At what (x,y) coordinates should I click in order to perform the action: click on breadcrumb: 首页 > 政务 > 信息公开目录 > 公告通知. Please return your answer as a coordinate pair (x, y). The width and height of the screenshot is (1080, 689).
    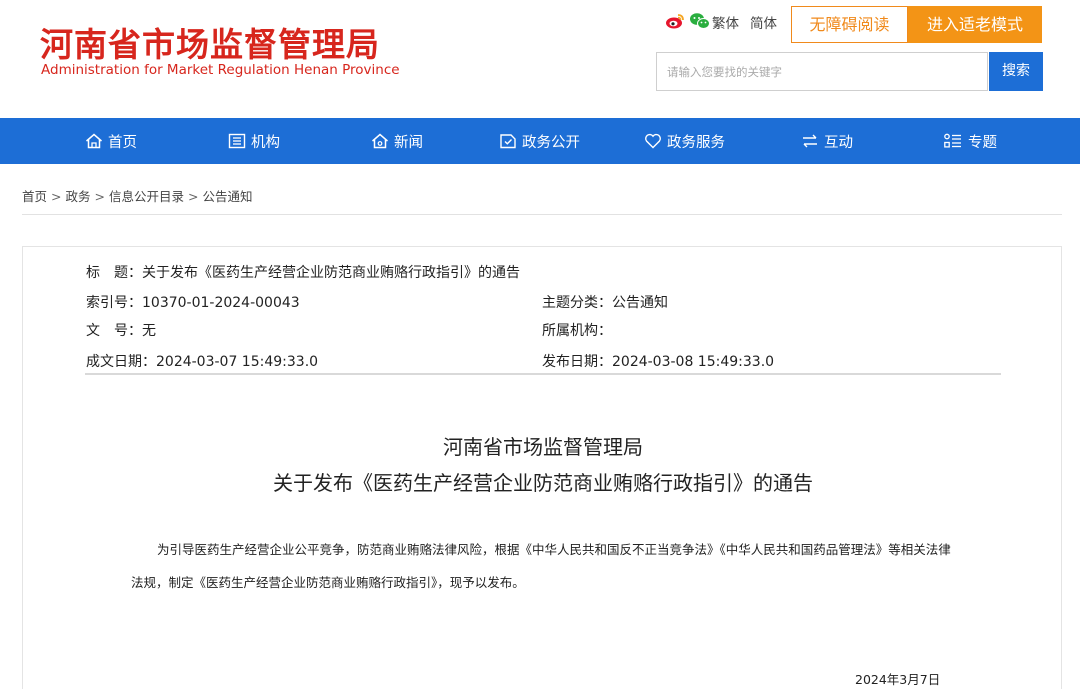
    Looking at the image, I should click on (137, 195).